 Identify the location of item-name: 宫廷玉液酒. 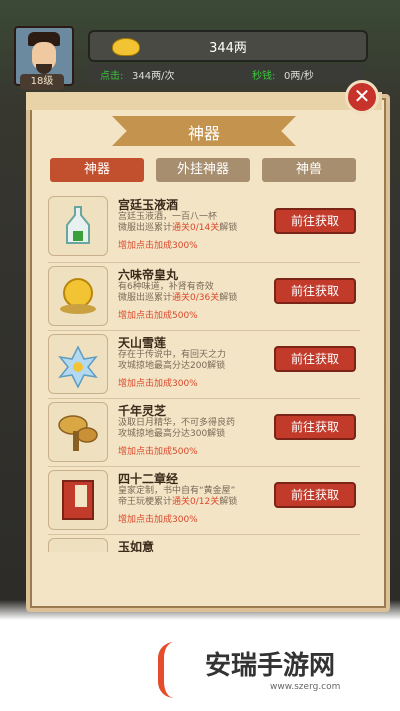
(148, 205).